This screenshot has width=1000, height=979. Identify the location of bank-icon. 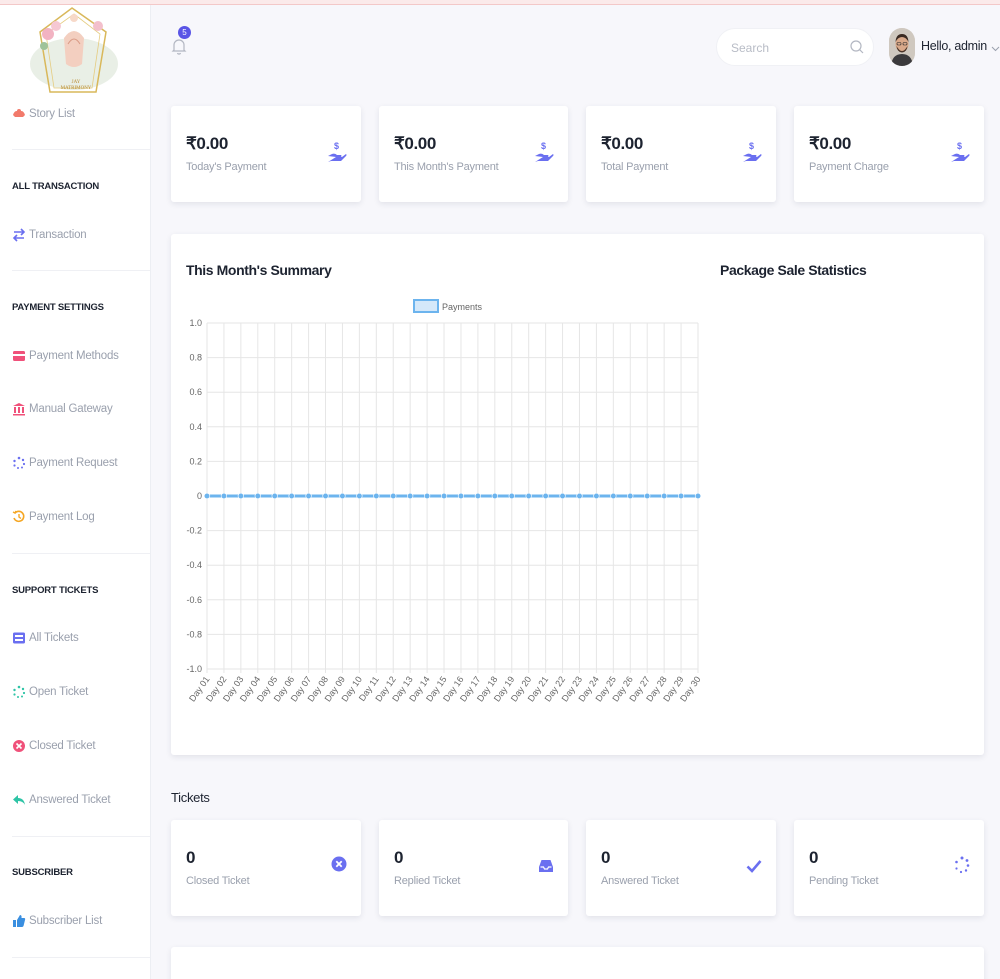
(19, 409).